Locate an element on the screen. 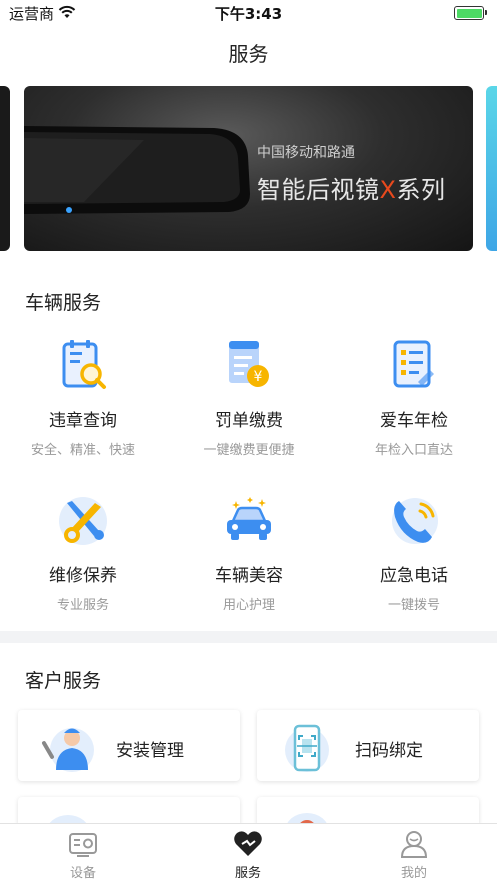  status-bar: 运营商 下午3:43 is located at coordinates (248, 13).